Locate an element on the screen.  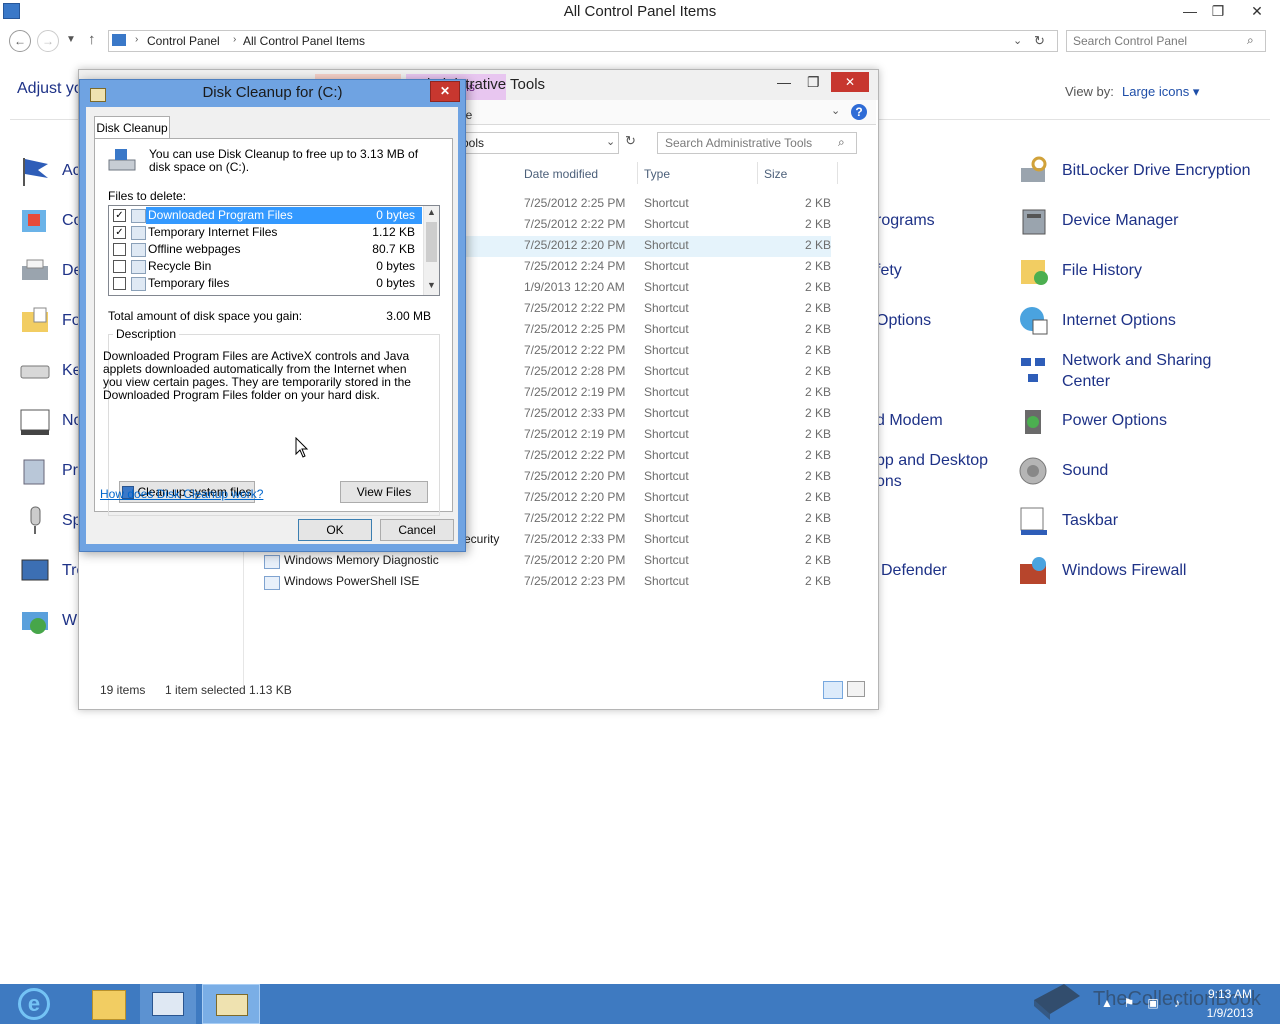
view-files-button: View Files is located at coordinates (384, 492).